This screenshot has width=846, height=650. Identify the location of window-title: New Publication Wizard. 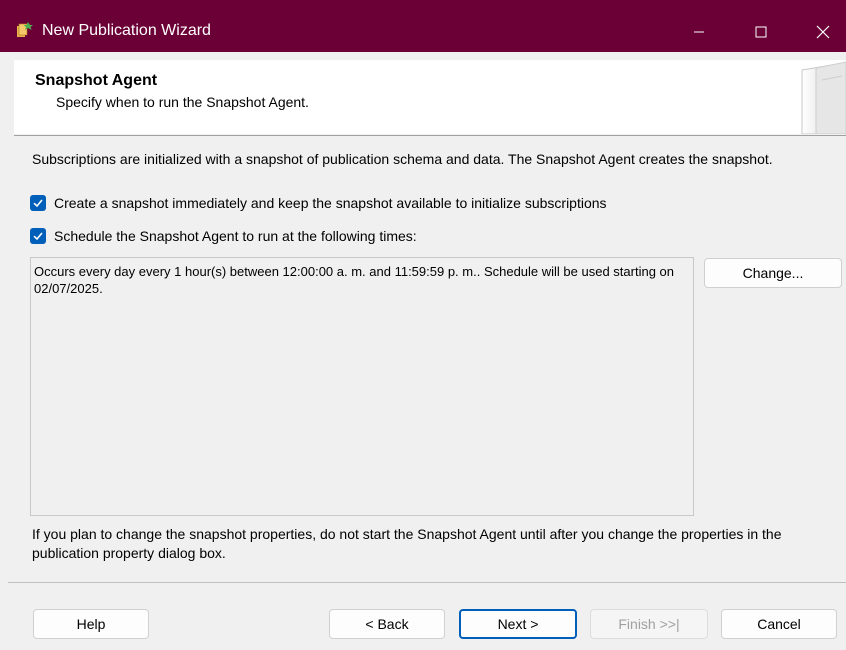
(126, 30).